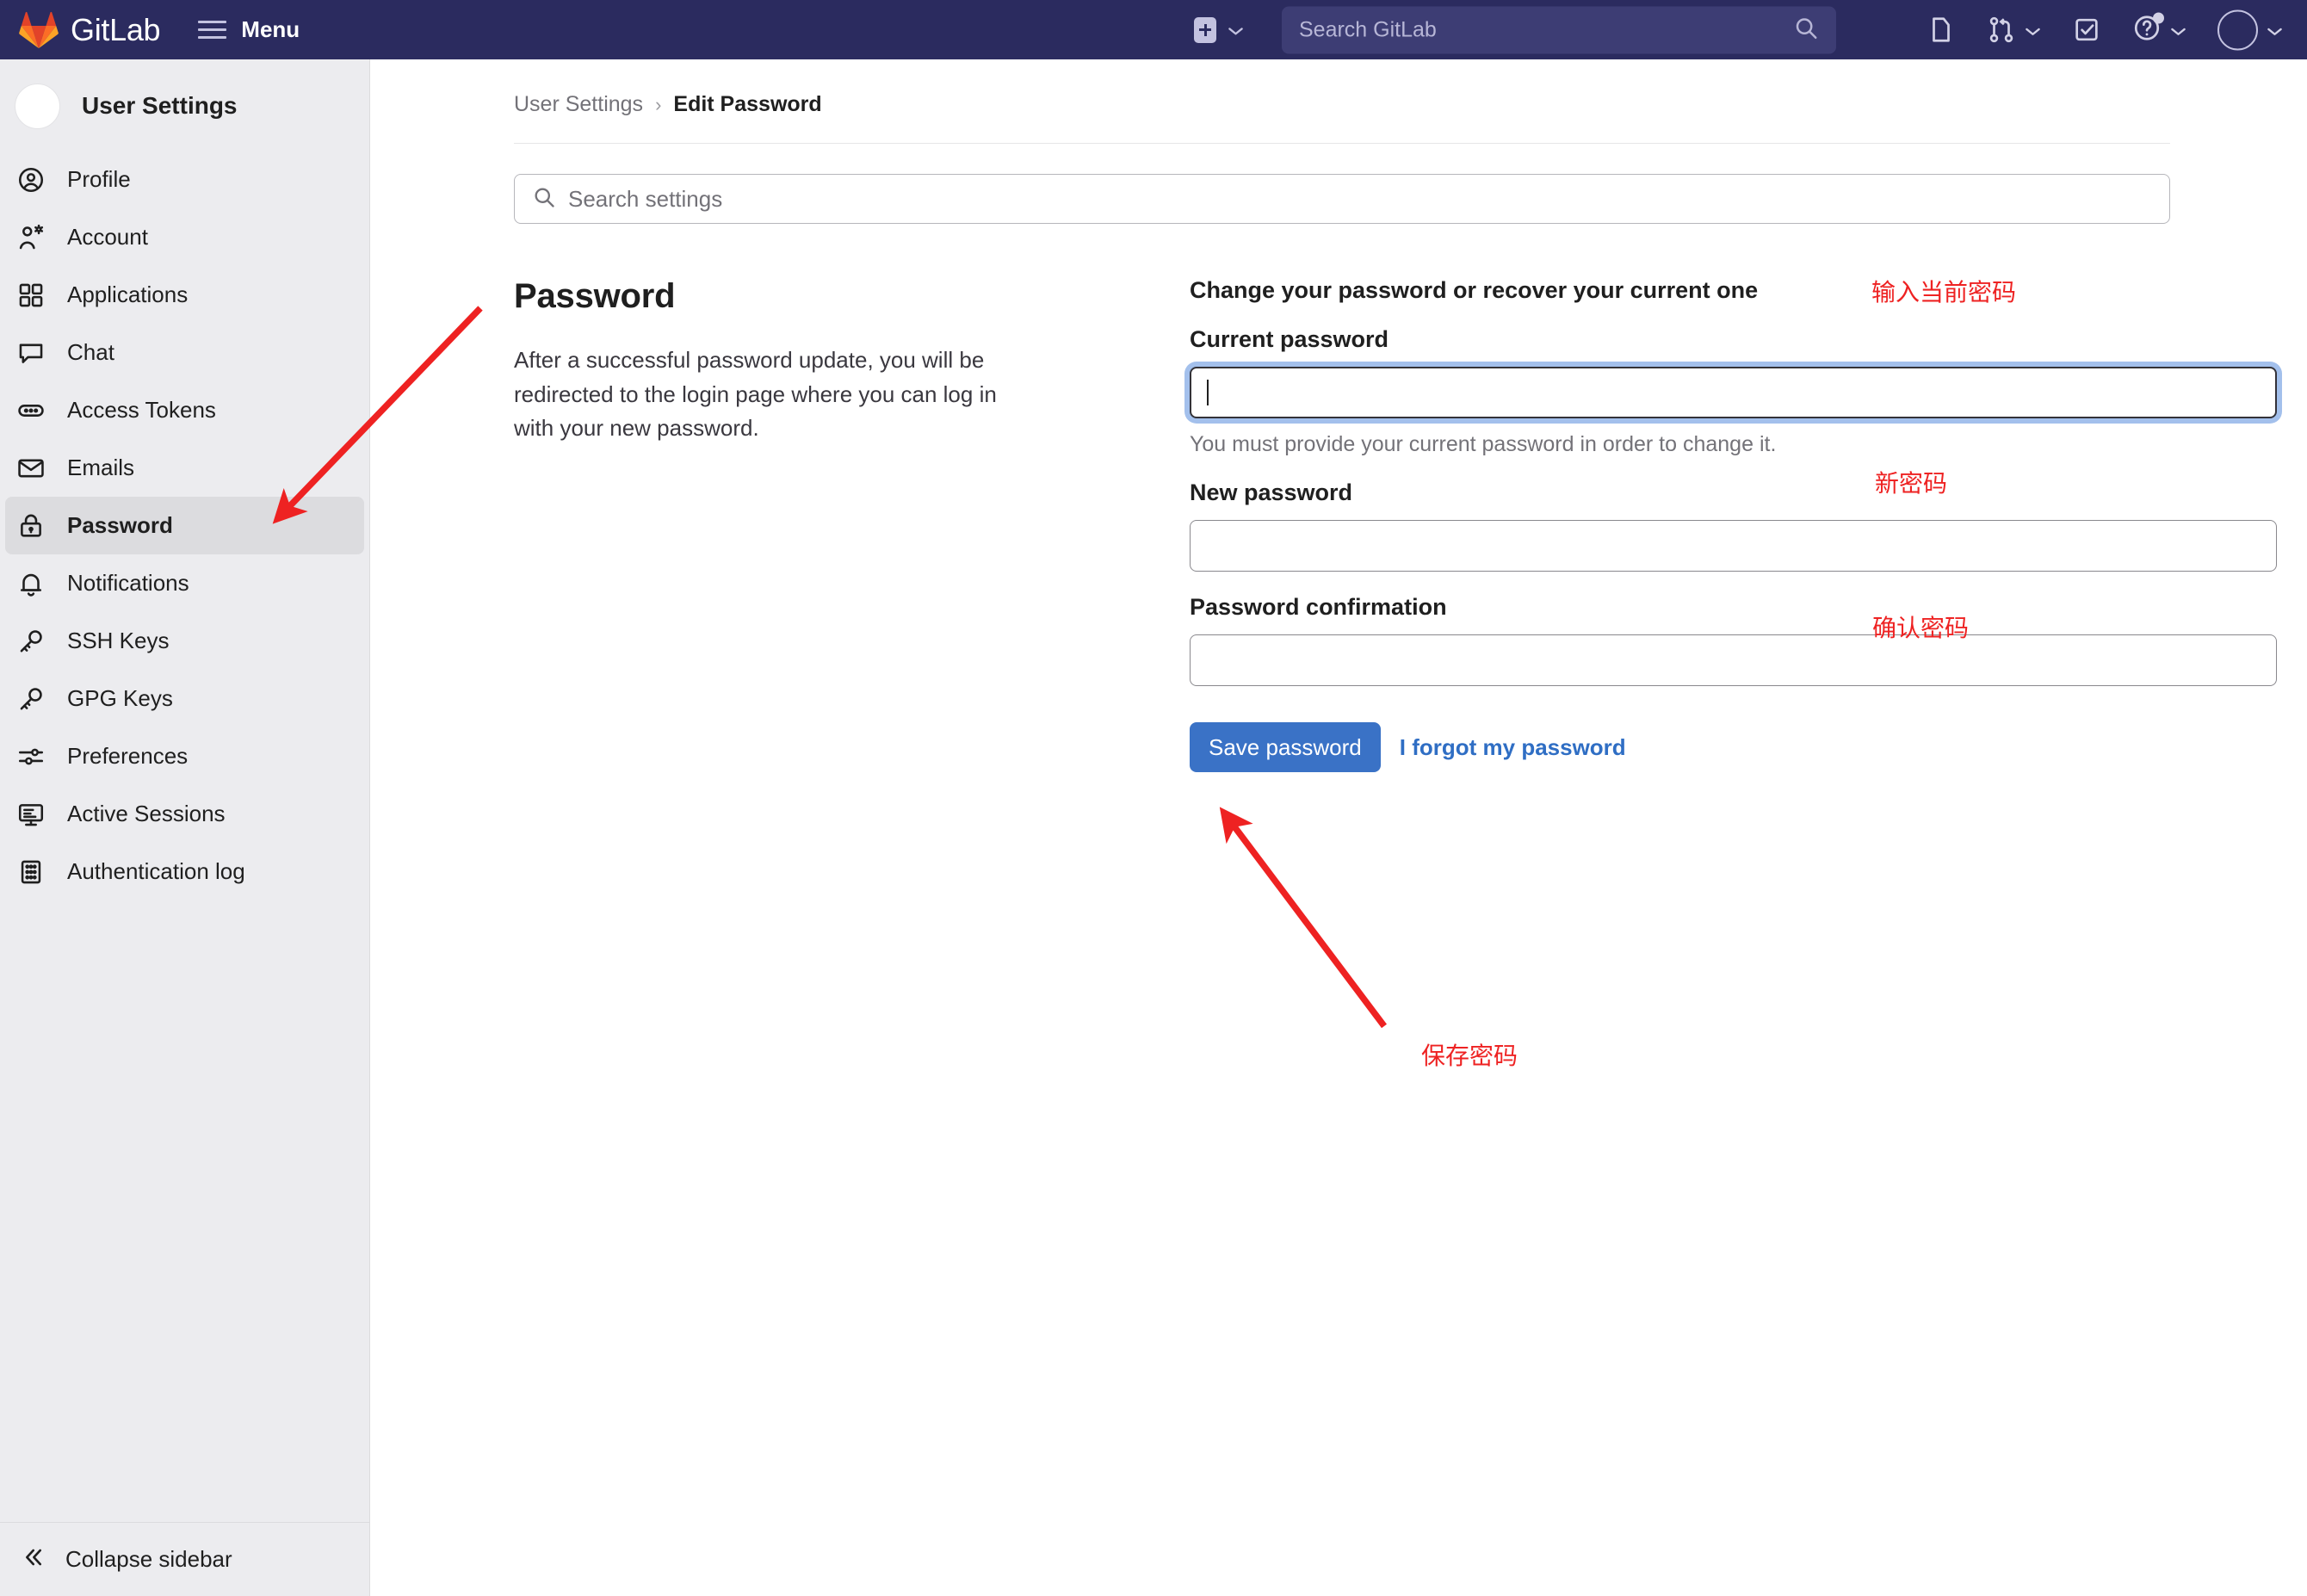 This screenshot has height=1596, width=2307. I want to click on sidebar-item-notifications: Notifications, so click(184, 583).